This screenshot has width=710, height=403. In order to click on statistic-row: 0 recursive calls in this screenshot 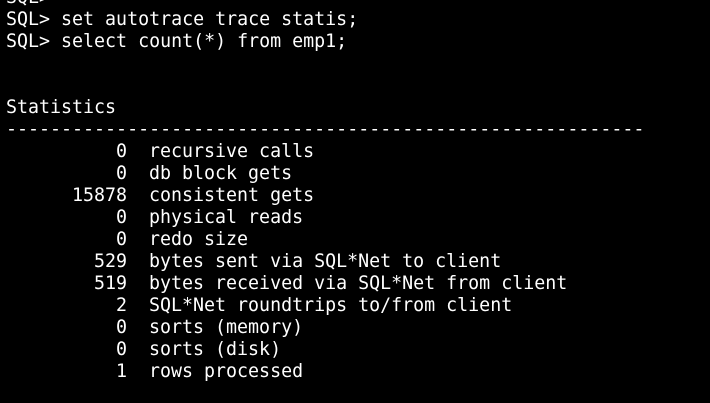, I will do `click(358, 152)`.